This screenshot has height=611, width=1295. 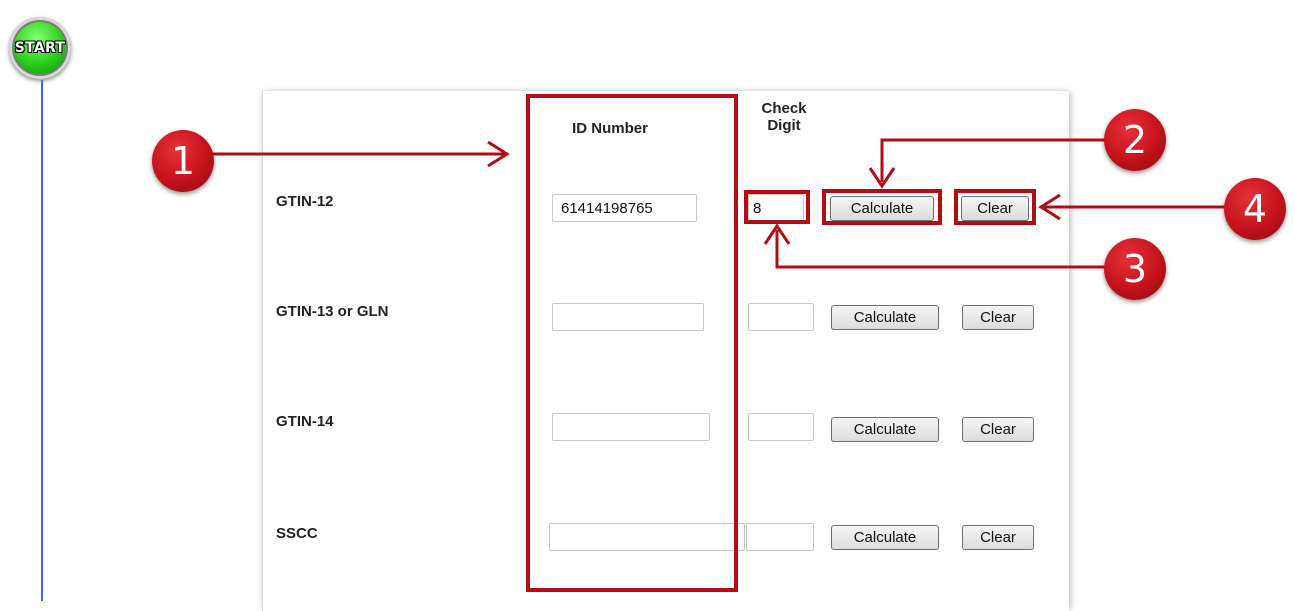 I want to click on callout-1: 1, so click(x=183, y=161).